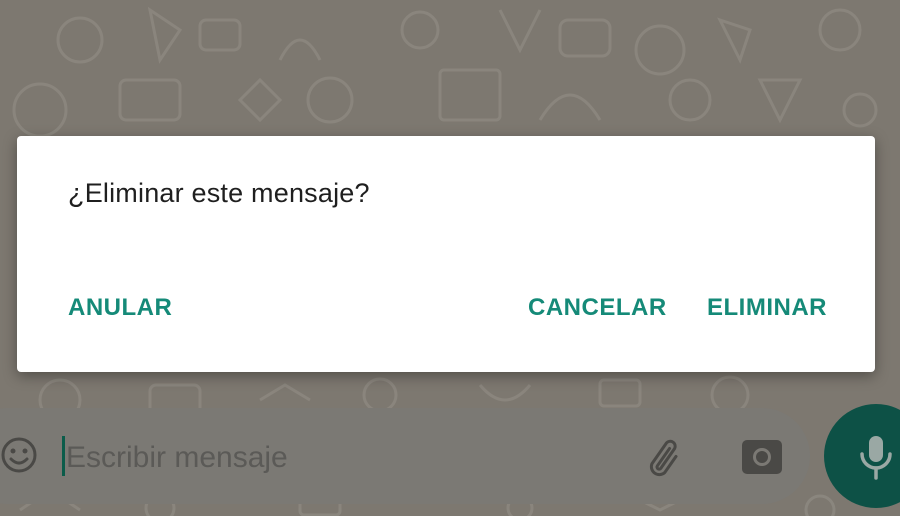  What do you see at coordinates (767, 308) in the screenshot?
I see `delete-button: ELIMINAR` at bounding box center [767, 308].